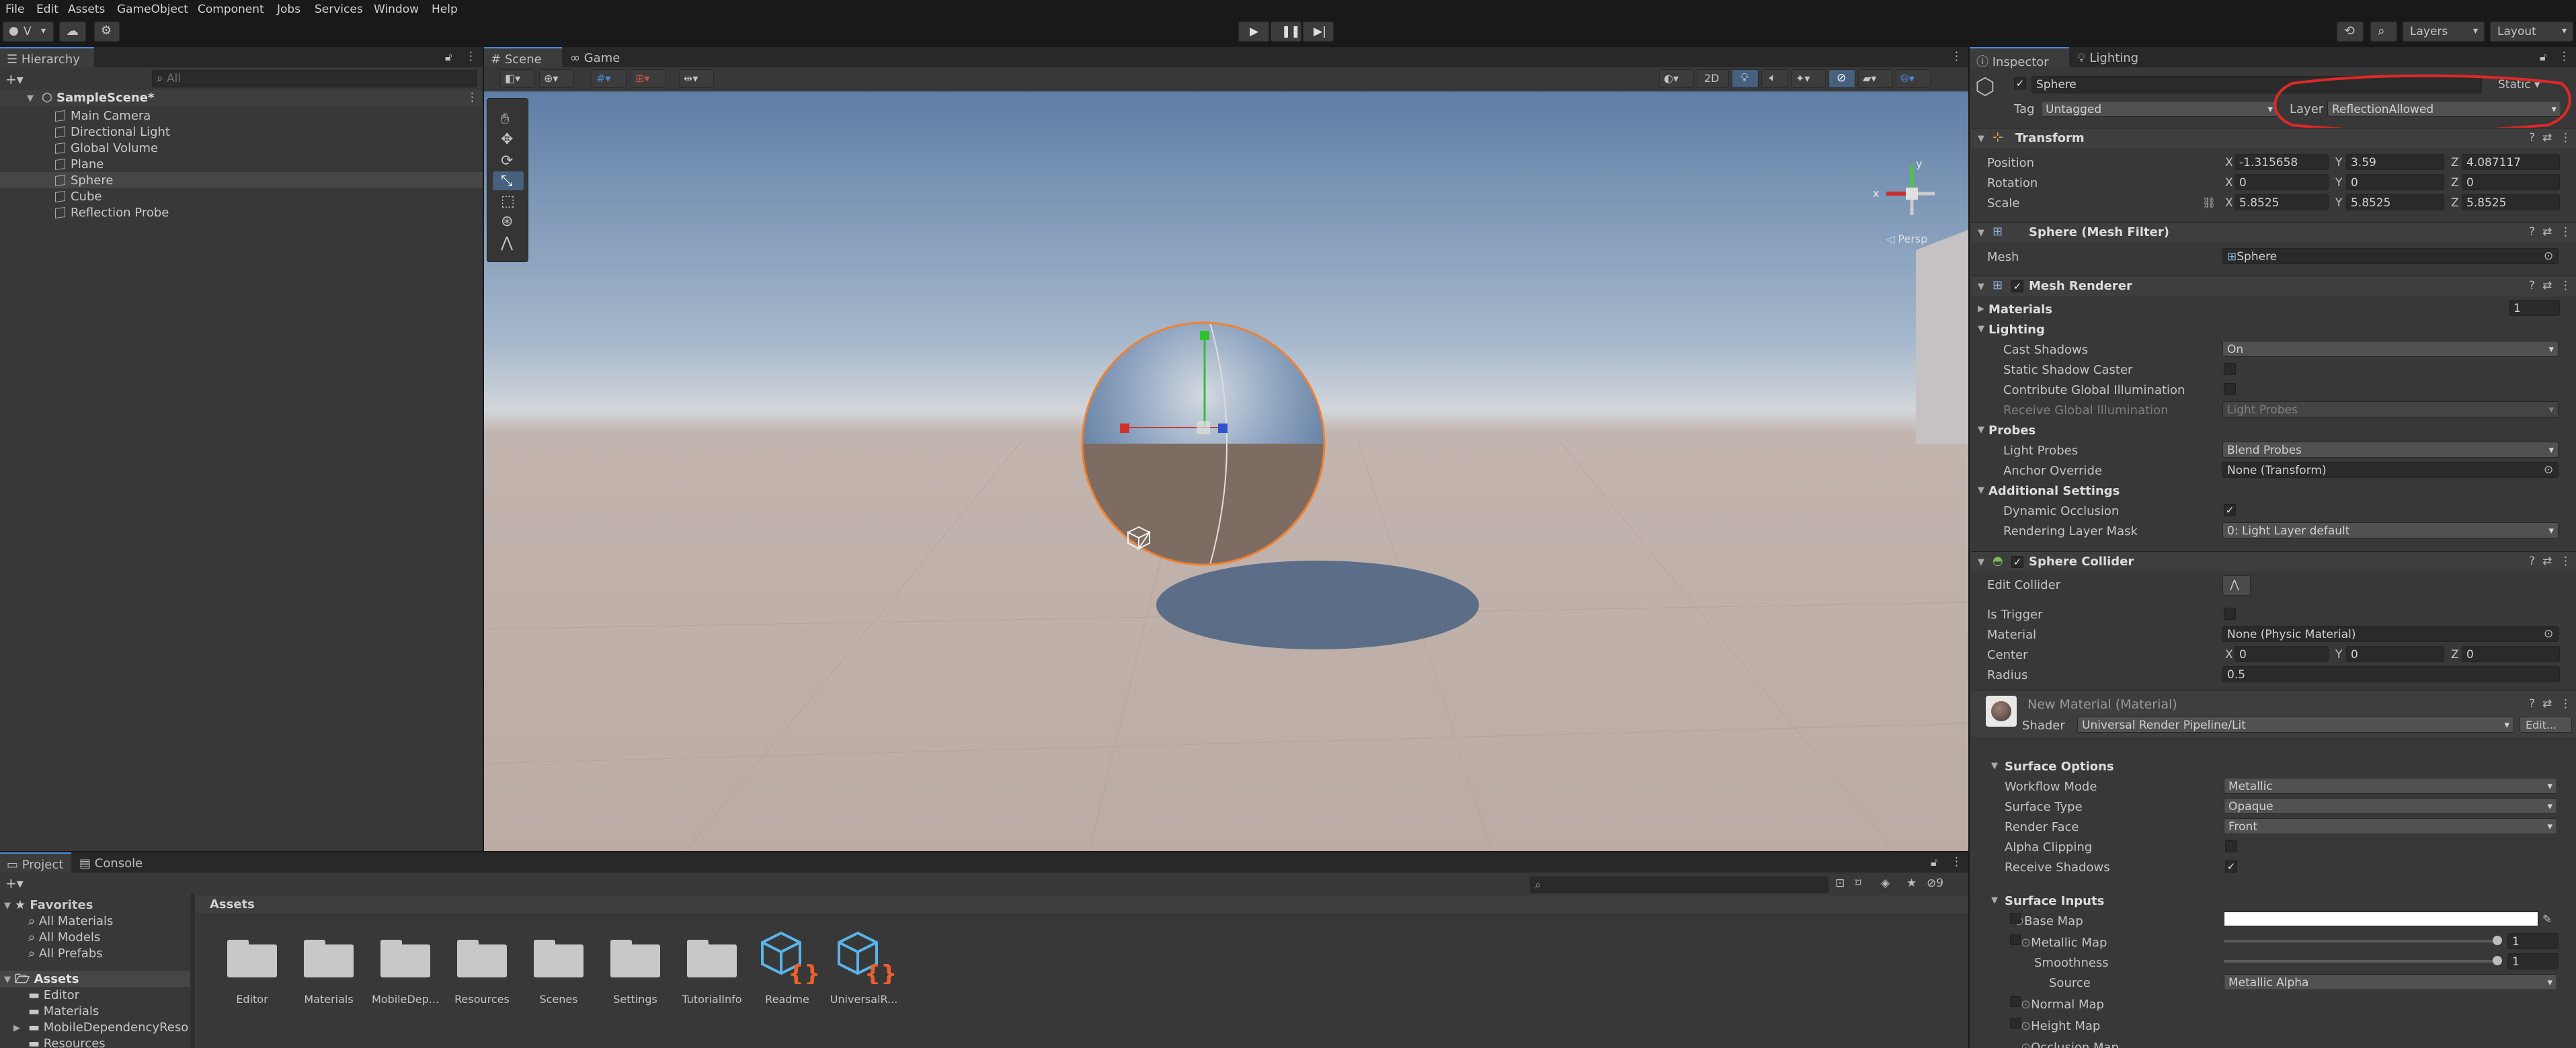 This screenshot has height=1048, width=2576. What do you see at coordinates (507, 161) in the screenshot?
I see `rotate-tool-icon: ⟳` at bounding box center [507, 161].